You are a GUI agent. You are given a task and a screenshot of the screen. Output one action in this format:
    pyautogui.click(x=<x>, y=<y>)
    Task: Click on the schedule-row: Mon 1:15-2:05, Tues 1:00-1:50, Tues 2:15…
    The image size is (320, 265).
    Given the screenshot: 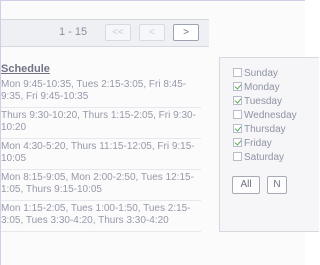 What is the action you would take?
    pyautogui.click(x=101, y=216)
    